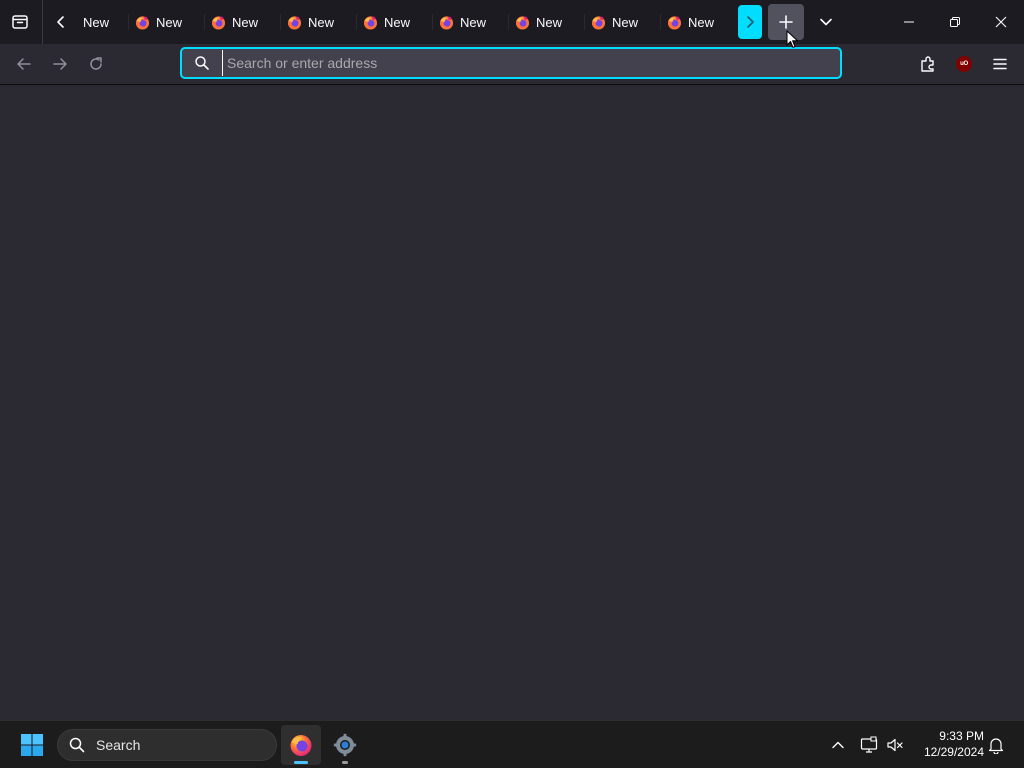  I want to click on close-icon, so click(1001, 22).